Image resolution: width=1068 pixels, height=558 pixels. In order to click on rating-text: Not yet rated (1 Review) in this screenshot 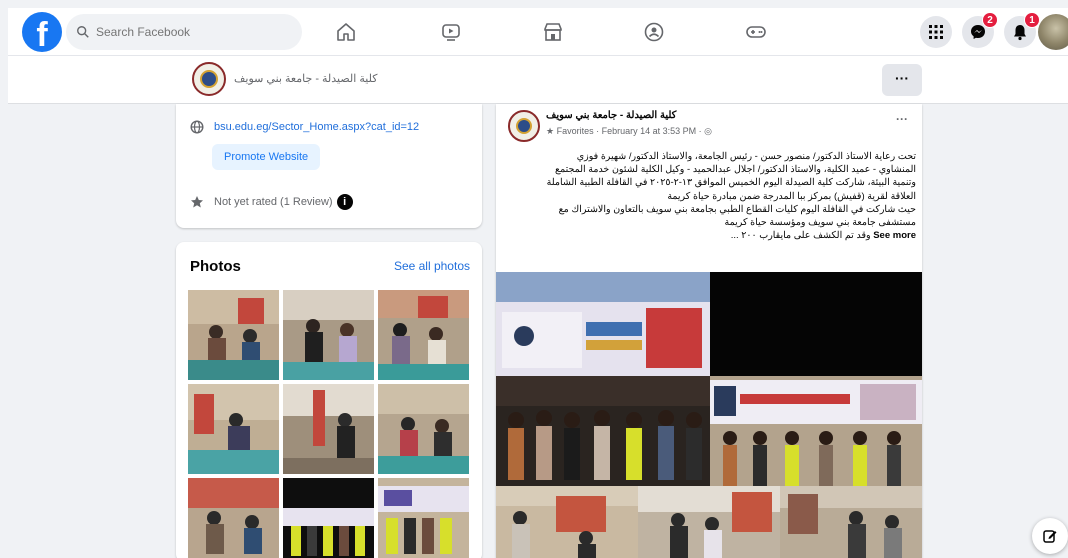, I will do `click(273, 202)`.